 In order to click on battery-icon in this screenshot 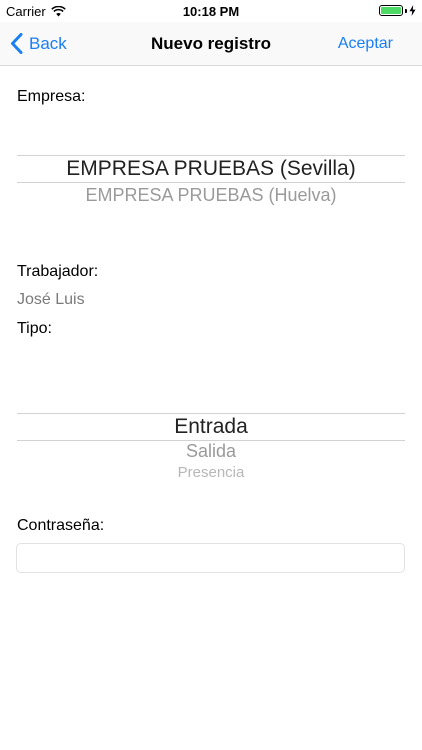, I will do `click(391, 10)`.